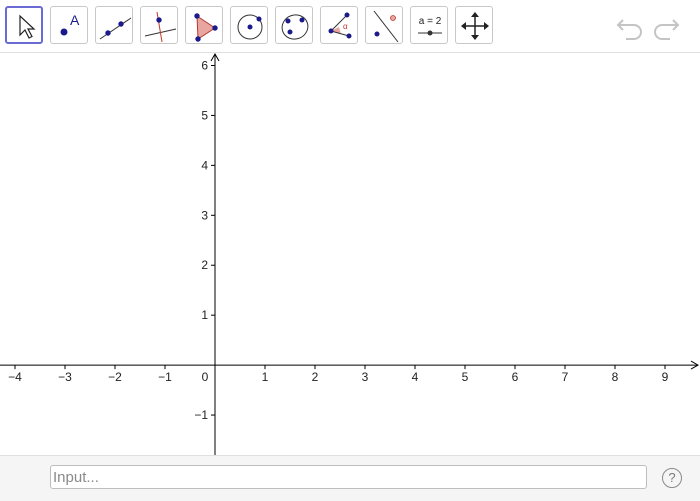 The height and width of the screenshot is (501, 700). What do you see at coordinates (204, 315) in the screenshot?
I see `y-tick-label: 1` at bounding box center [204, 315].